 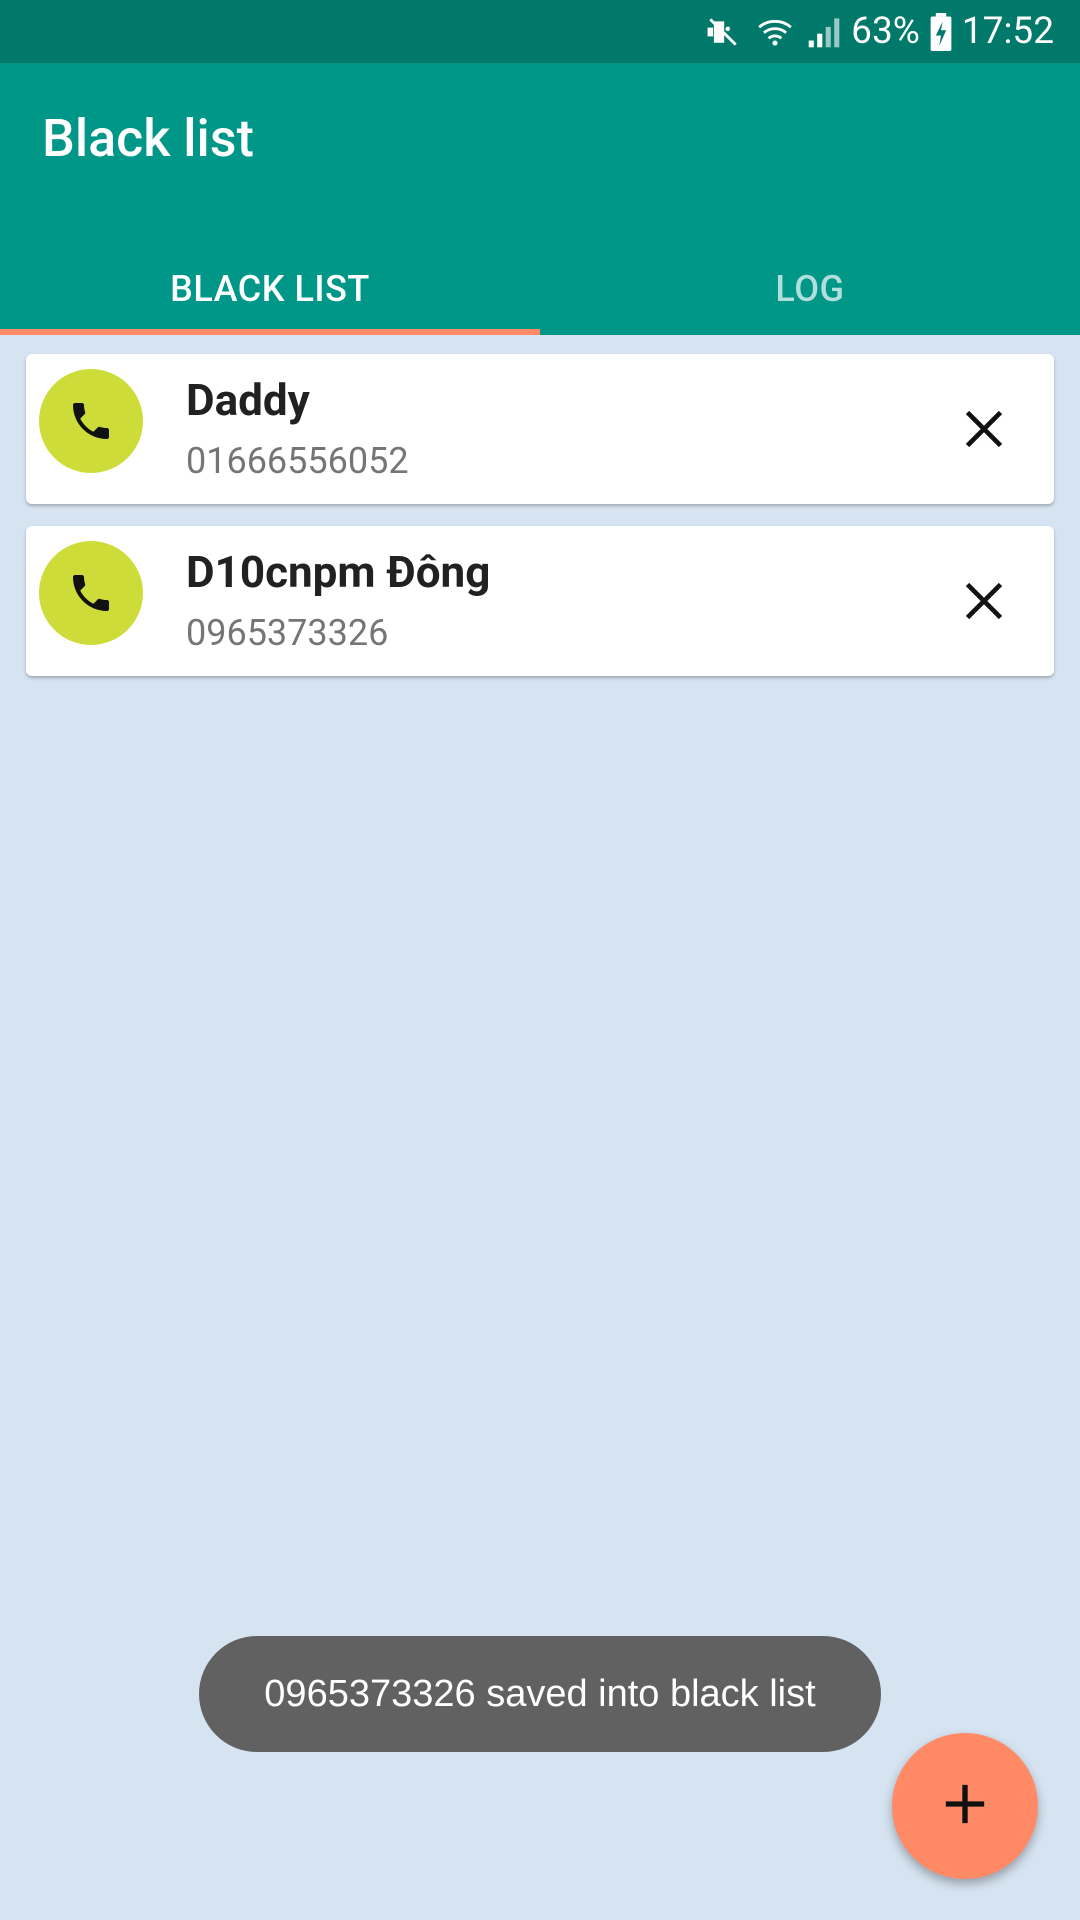 I want to click on battery-percent: 63%, so click(x=885, y=31).